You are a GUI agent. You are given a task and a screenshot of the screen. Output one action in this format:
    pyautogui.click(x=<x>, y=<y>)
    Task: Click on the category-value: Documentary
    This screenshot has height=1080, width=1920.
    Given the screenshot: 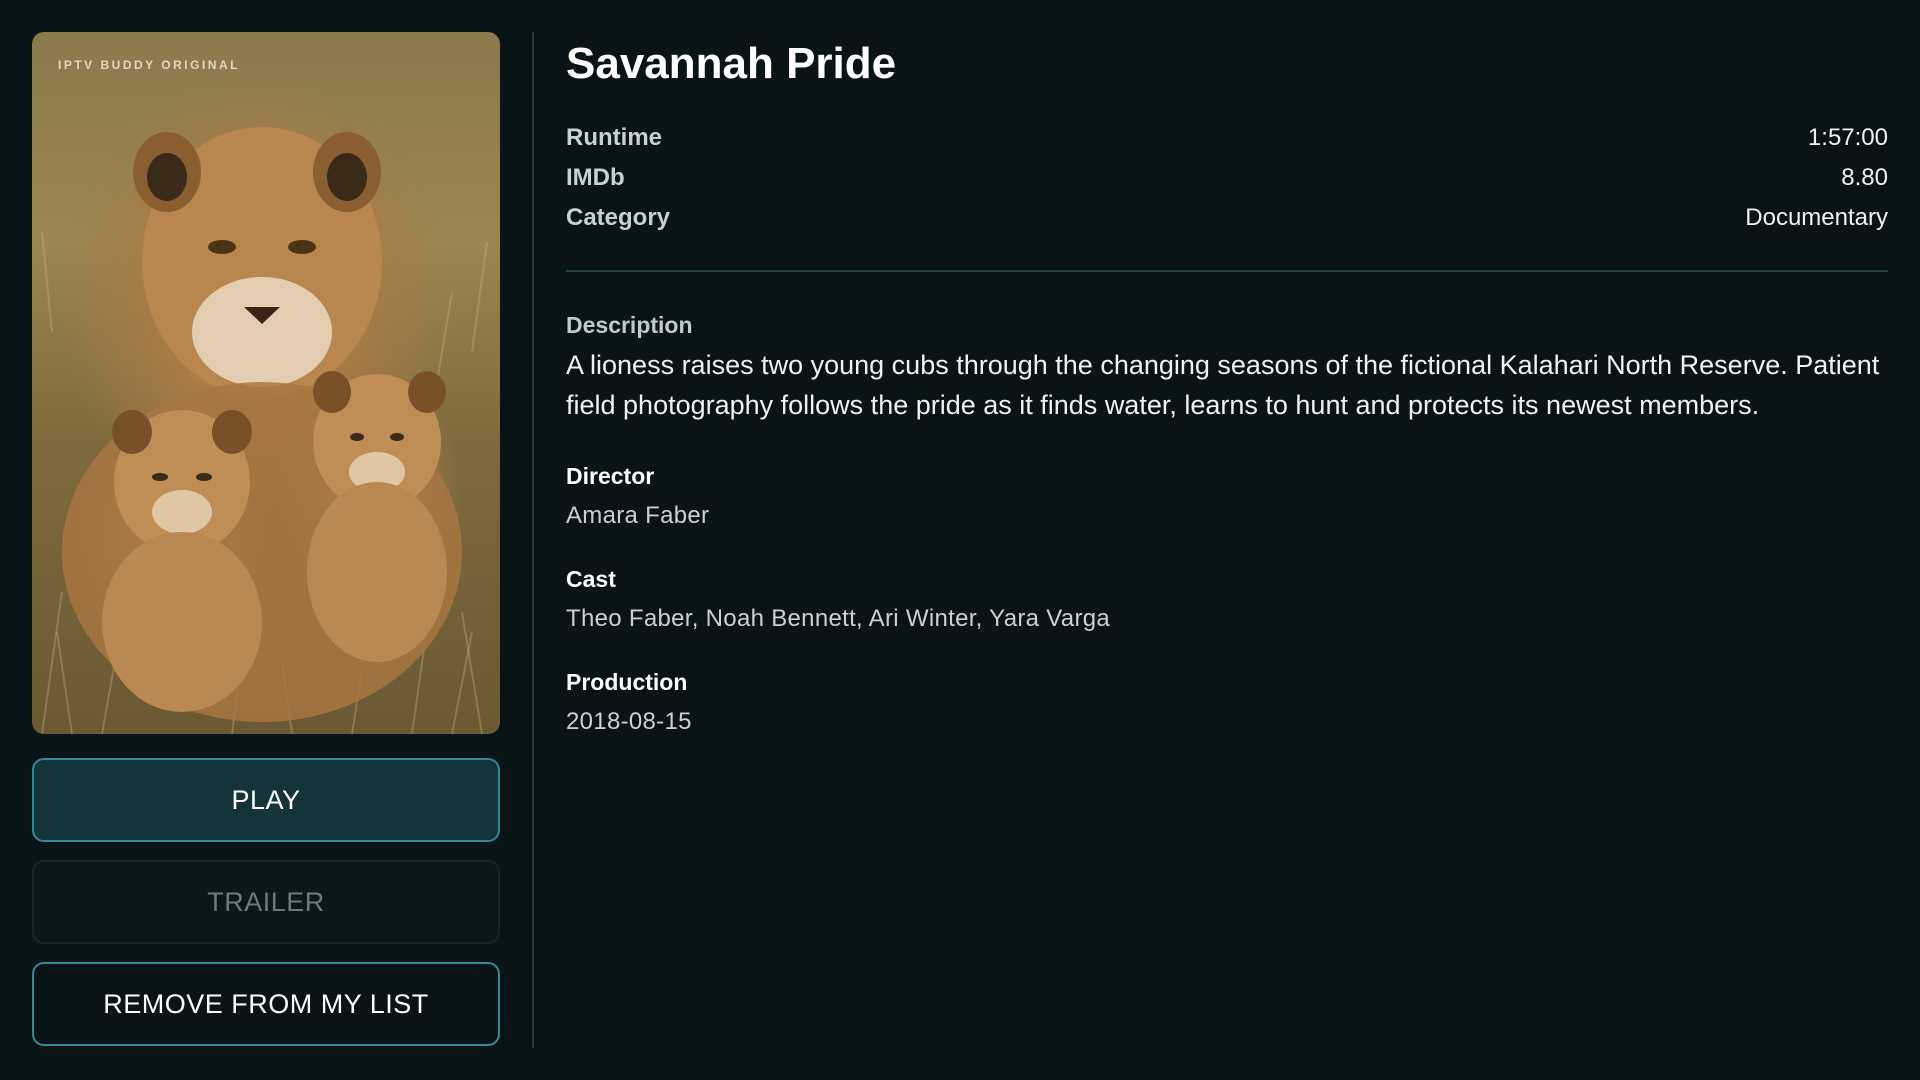 What is the action you would take?
    pyautogui.click(x=1816, y=217)
    